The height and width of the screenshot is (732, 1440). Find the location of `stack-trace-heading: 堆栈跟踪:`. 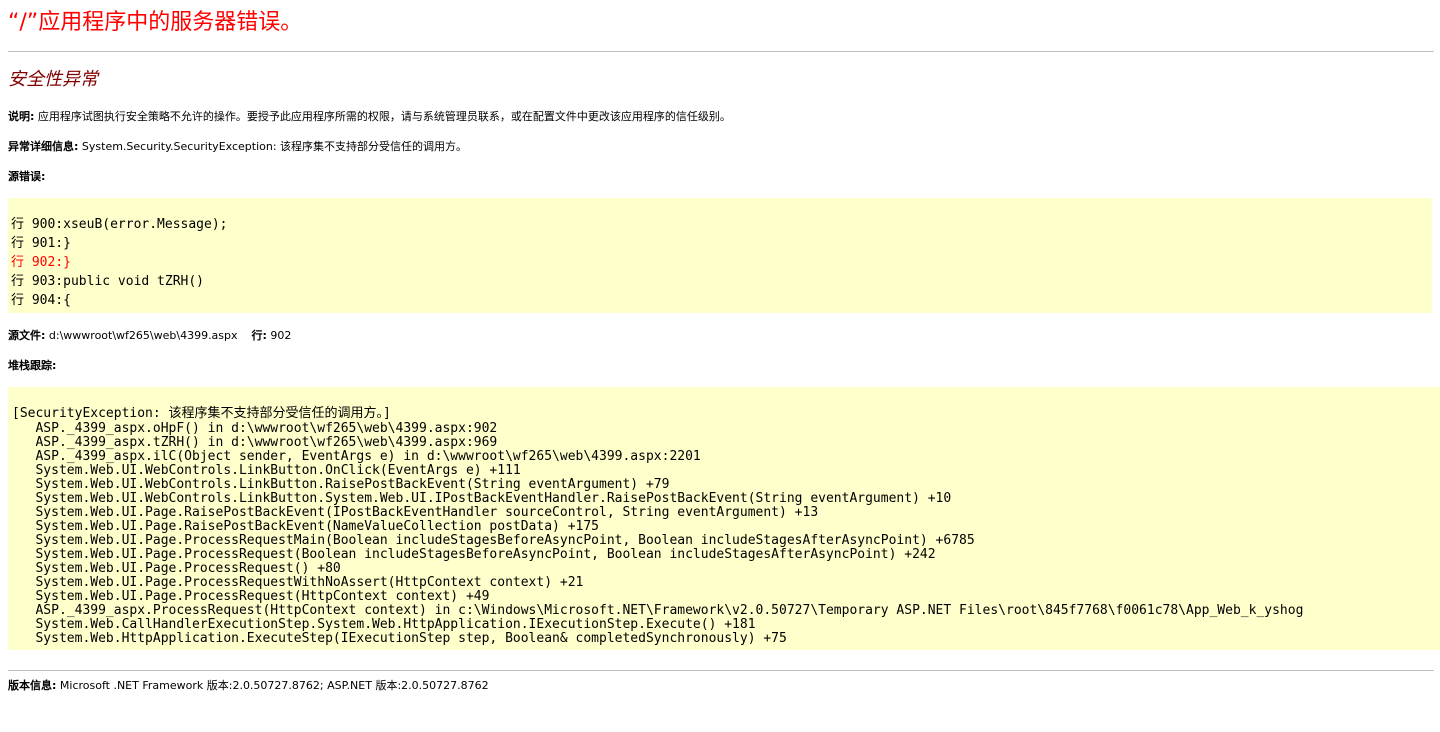

stack-trace-heading: 堆栈跟踪: is located at coordinates (32, 366).